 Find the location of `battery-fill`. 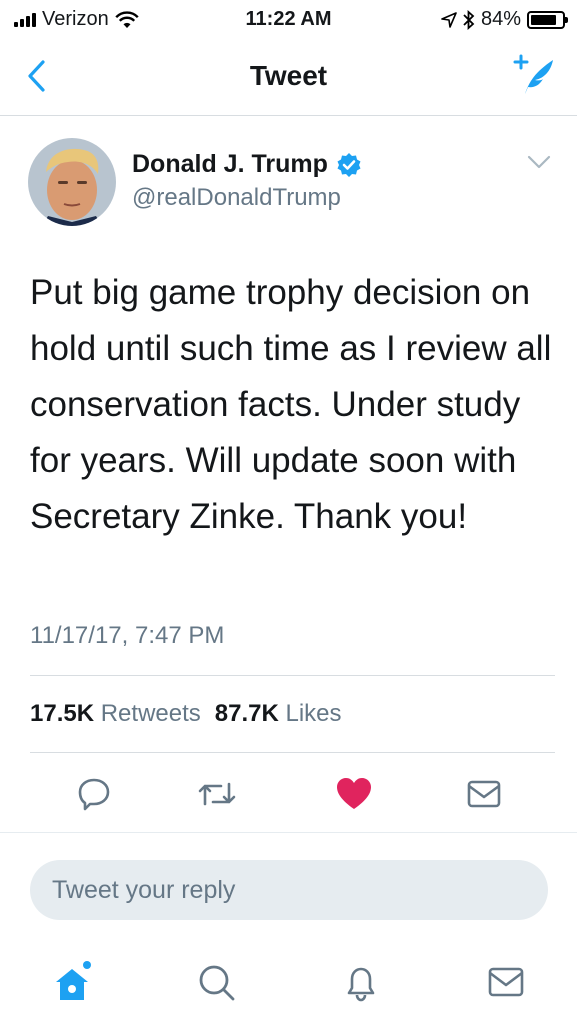

battery-fill is located at coordinates (544, 19).